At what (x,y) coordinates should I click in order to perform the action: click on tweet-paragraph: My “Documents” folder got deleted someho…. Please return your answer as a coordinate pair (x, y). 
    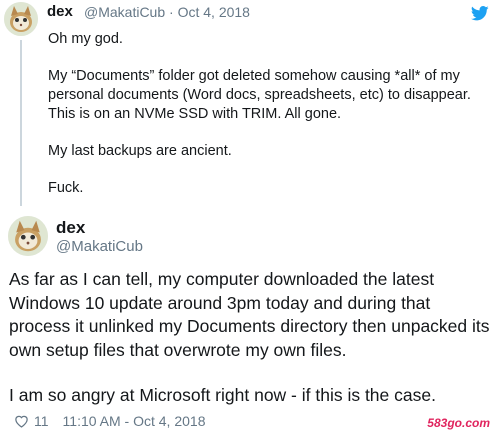
    Looking at the image, I should click on (259, 95).